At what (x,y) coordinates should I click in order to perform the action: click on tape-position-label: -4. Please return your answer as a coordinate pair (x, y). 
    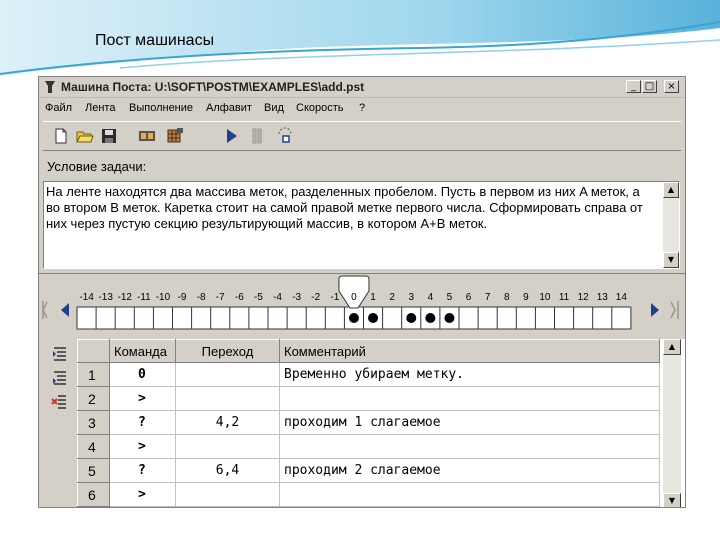
    Looking at the image, I should click on (277, 297).